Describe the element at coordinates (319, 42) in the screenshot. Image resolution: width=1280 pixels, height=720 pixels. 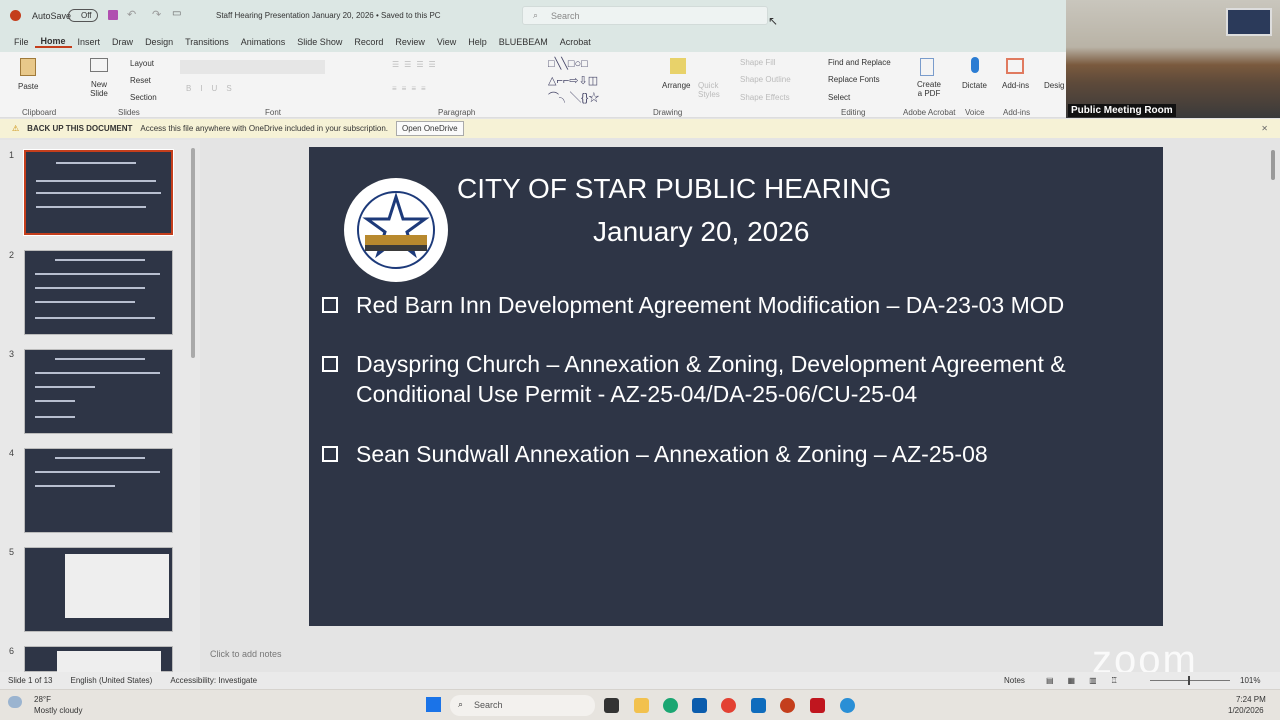
I see `tab-slide-show: Slide Show` at that location.